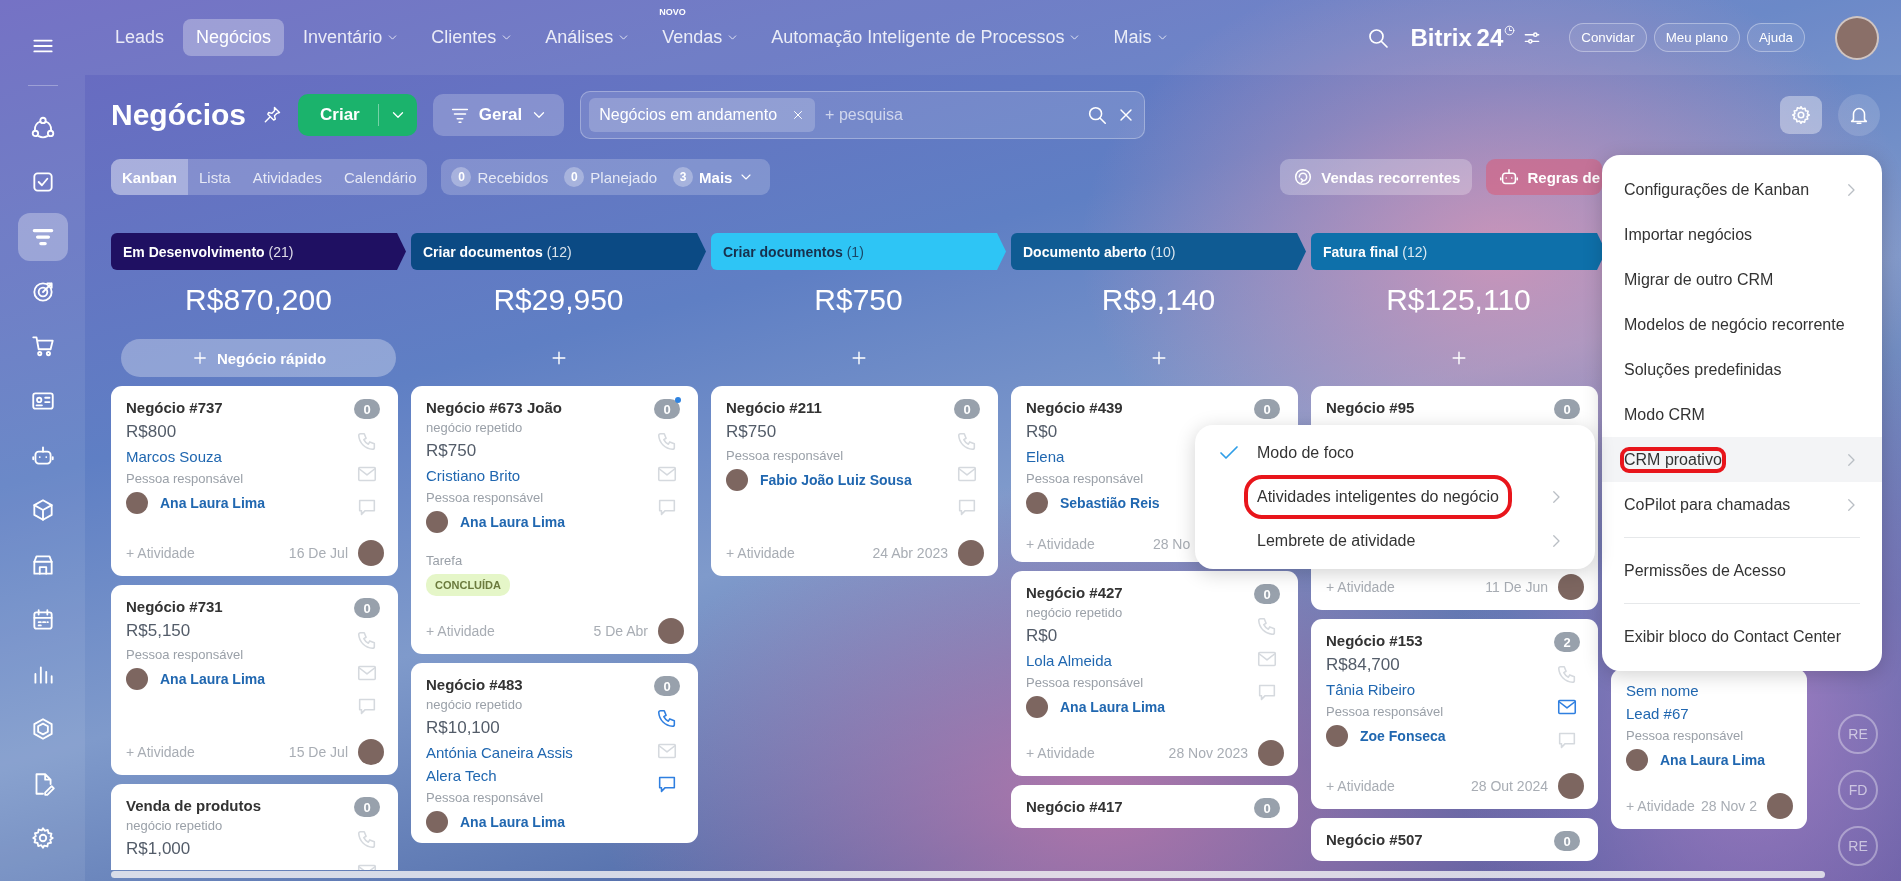 The height and width of the screenshot is (881, 1901). Describe the element at coordinates (1709, 749) in the screenshot. I see `deal-card: Sem nome Lead #67 Pessoa responsável Ana Laura Lima + Atividade 28 Nov 2` at that location.